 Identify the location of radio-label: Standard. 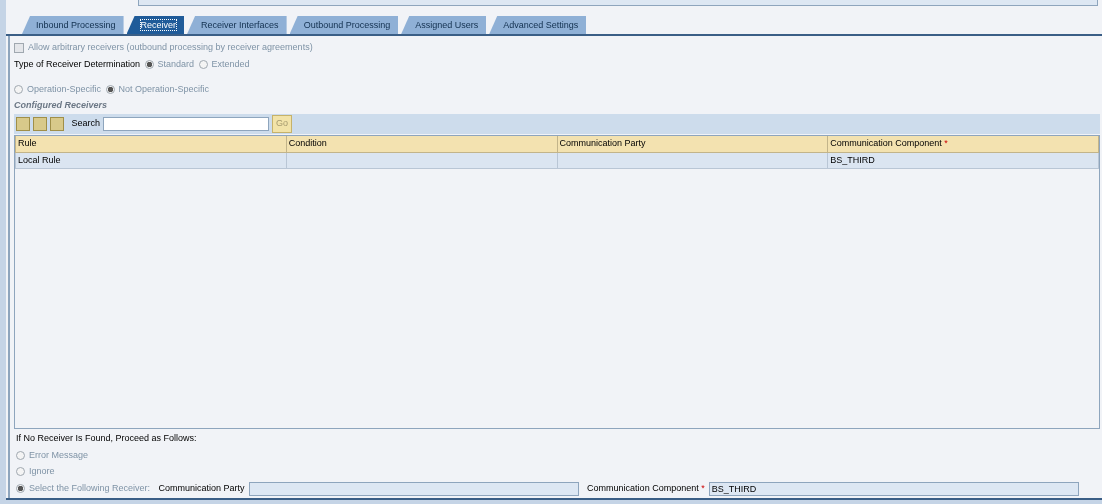
(176, 64).